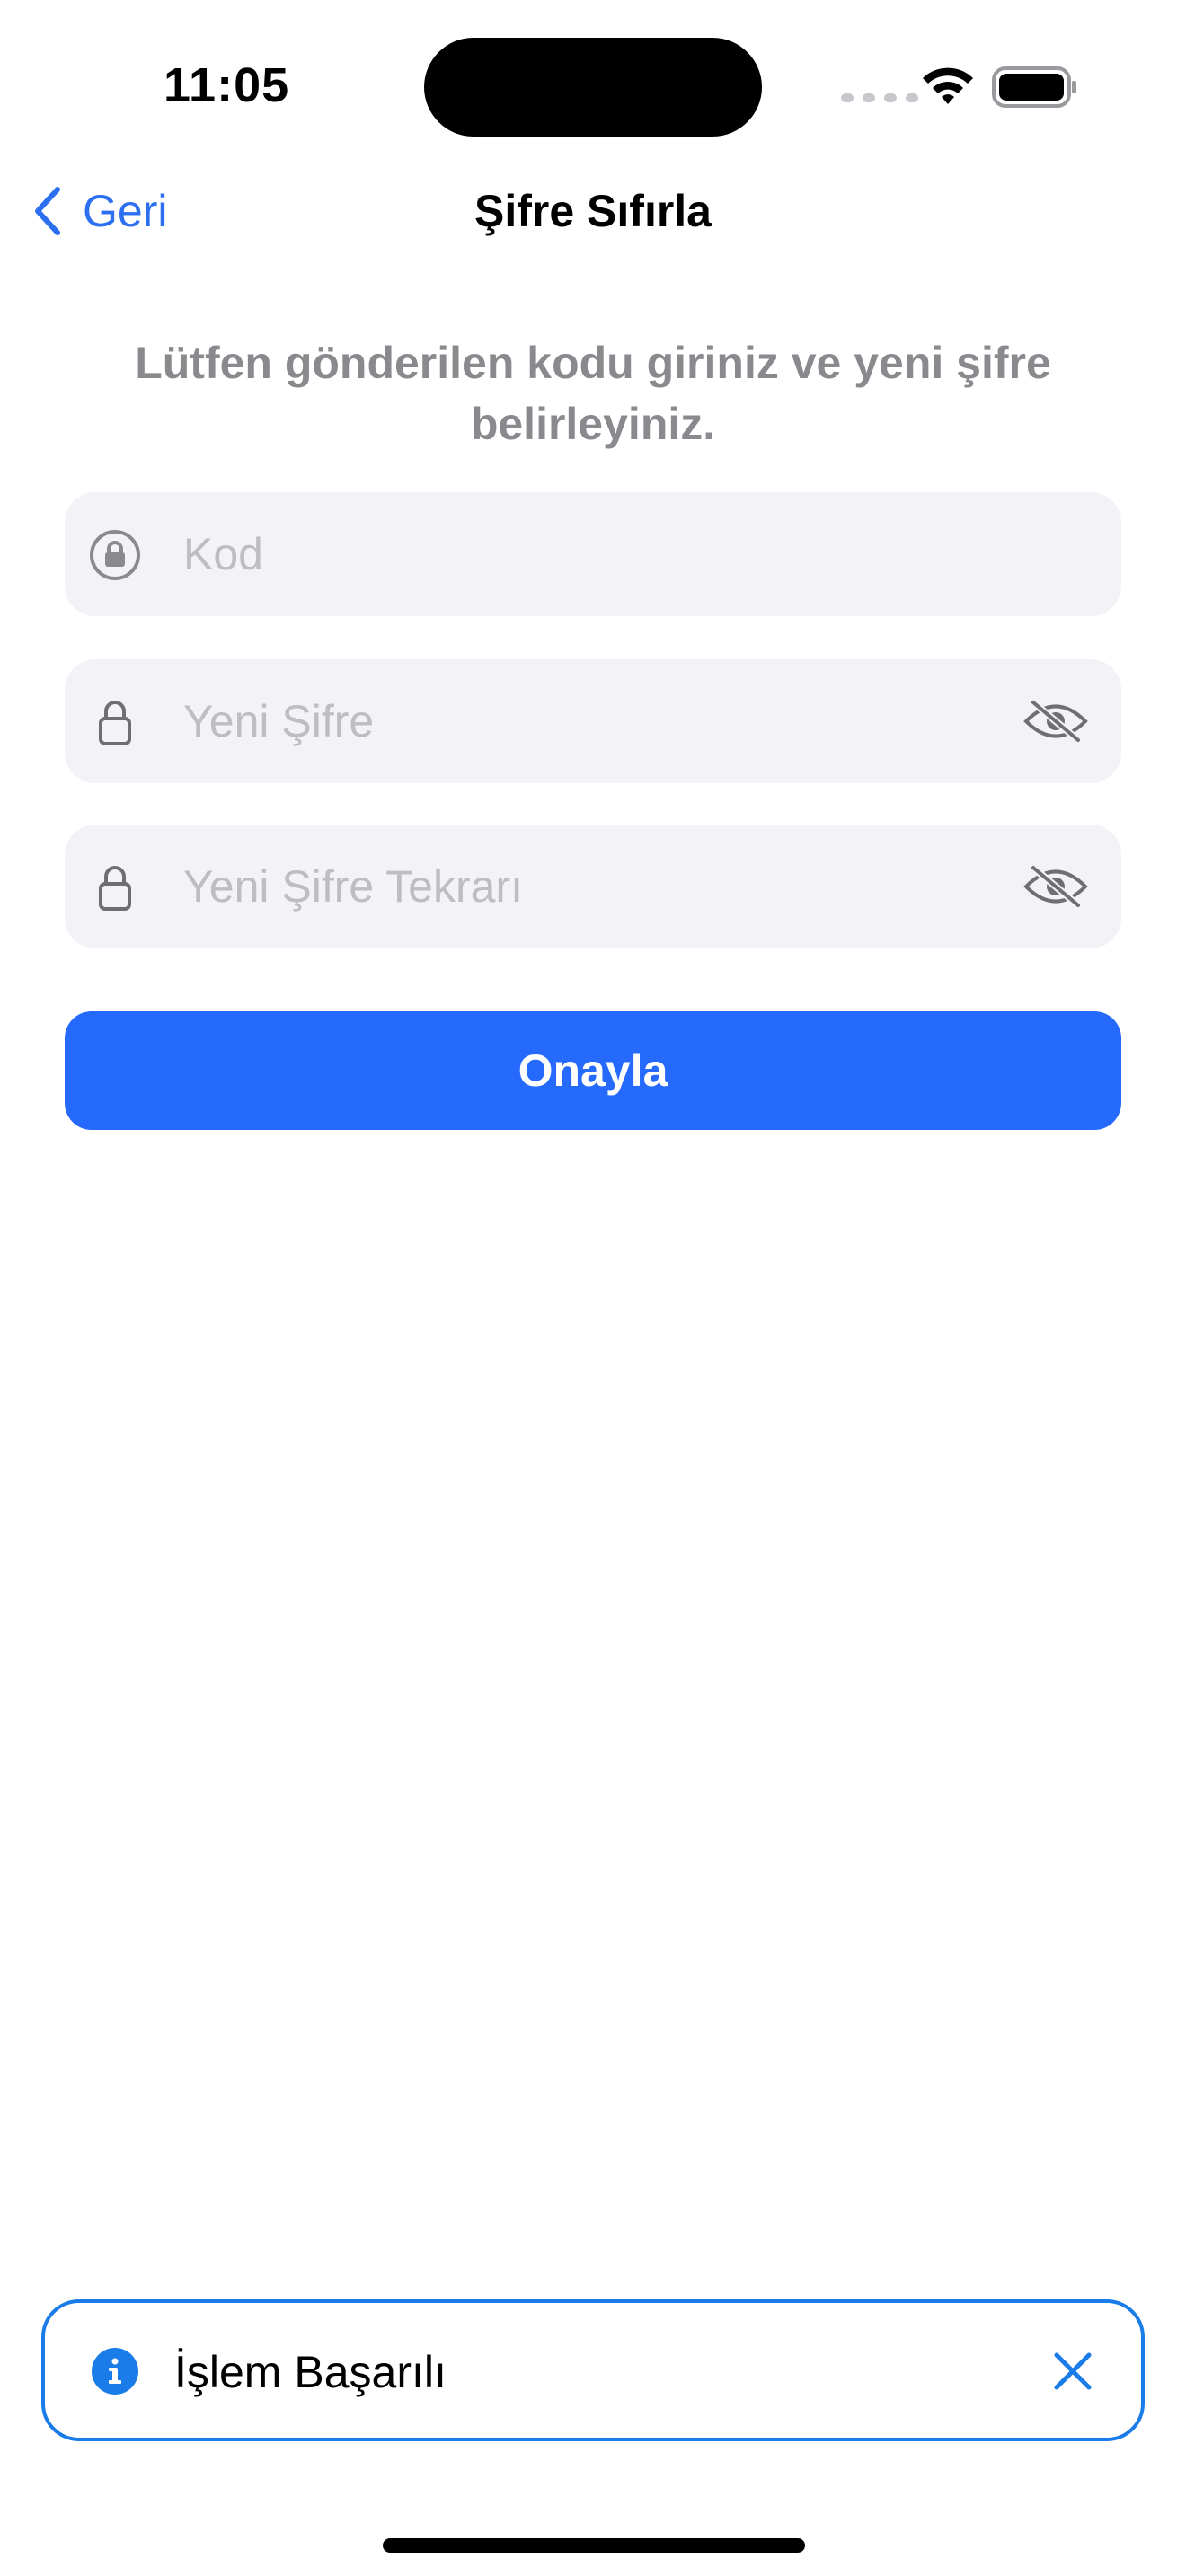  Describe the element at coordinates (879, 97) in the screenshot. I see `cellular-signal-icon` at that location.